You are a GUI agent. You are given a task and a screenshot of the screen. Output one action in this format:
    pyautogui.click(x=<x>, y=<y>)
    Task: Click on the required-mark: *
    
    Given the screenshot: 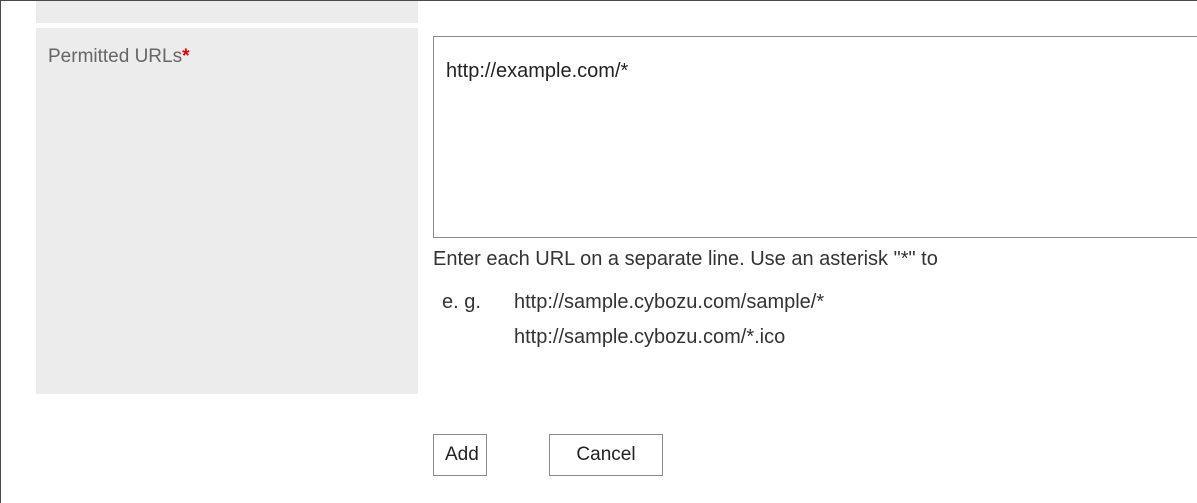 What is the action you would take?
    pyautogui.click(x=186, y=56)
    